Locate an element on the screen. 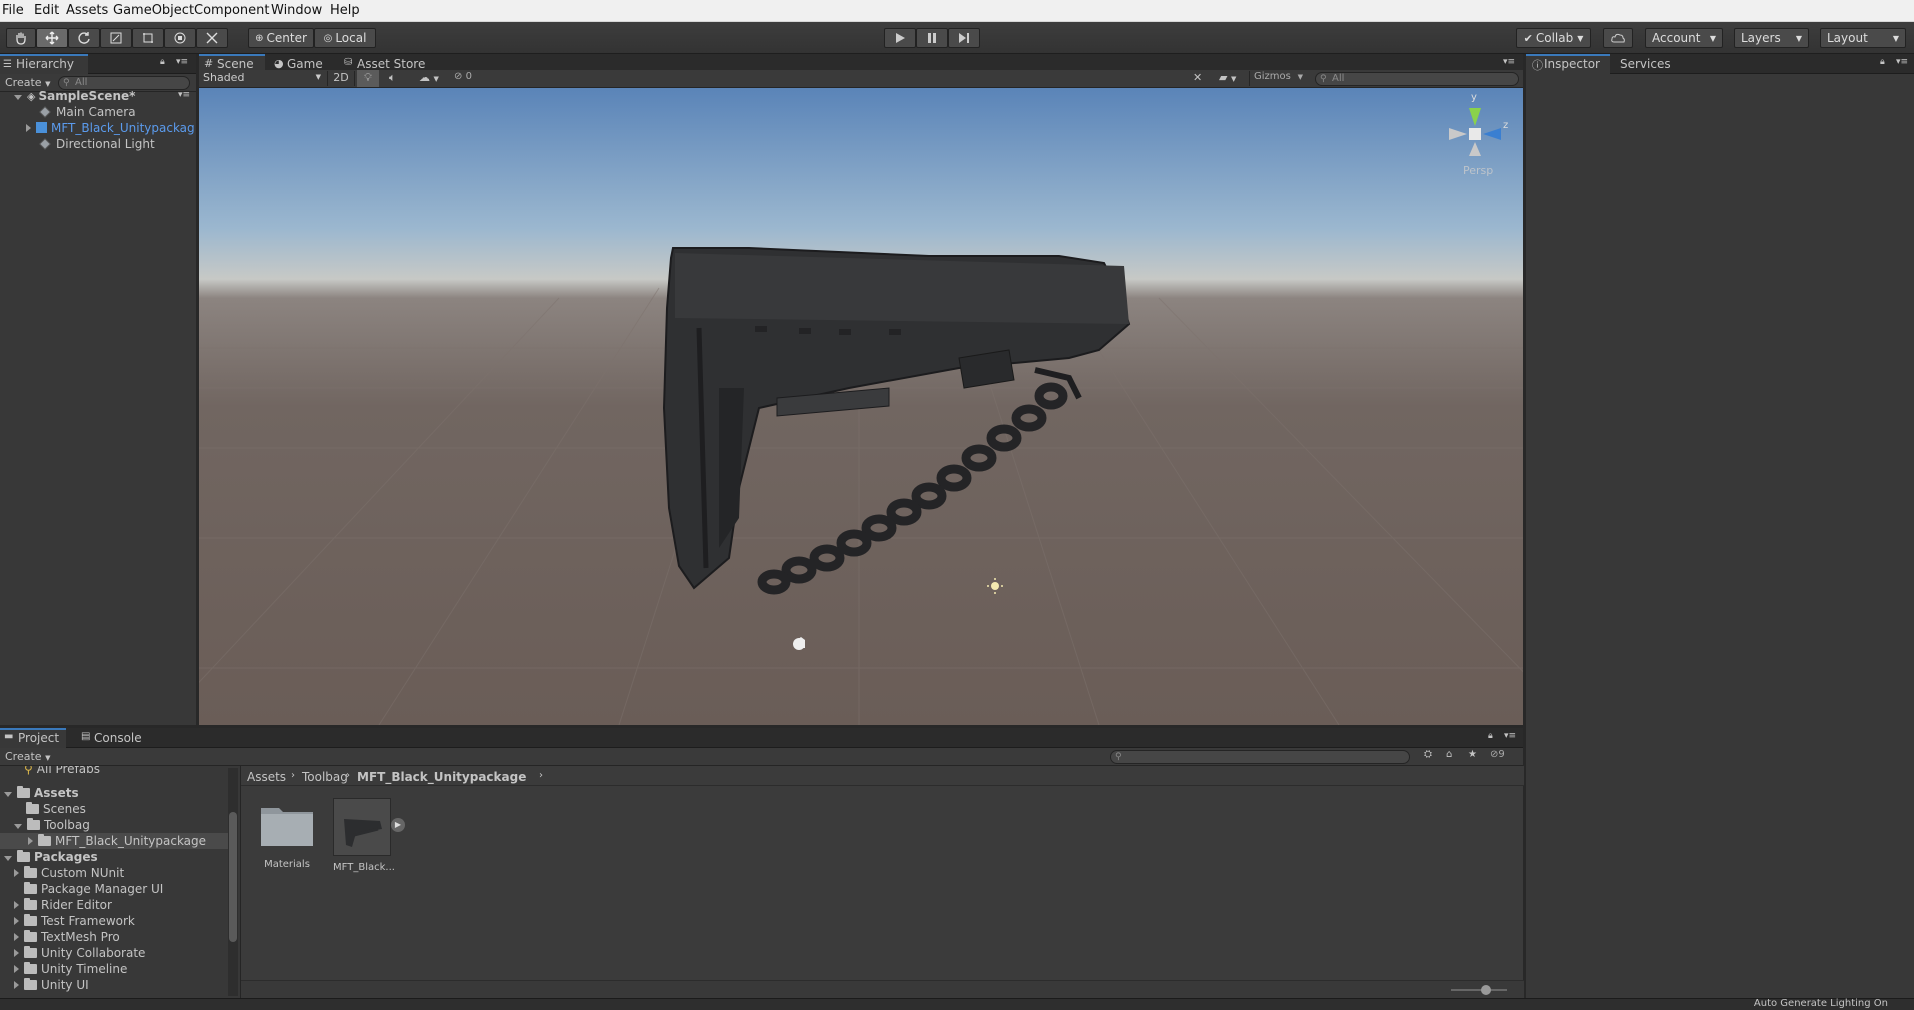 This screenshot has height=1010, width=1914. breadcrumb-assets: Assets is located at coordinates (266, 777).